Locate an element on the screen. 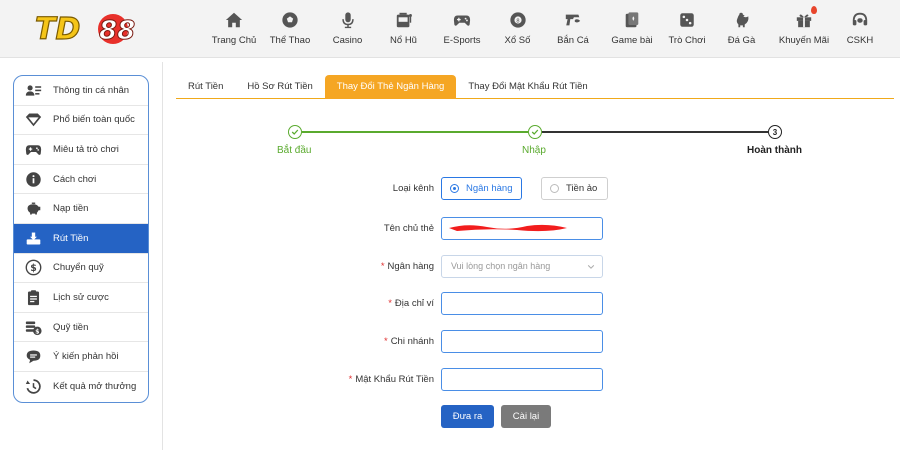 The width and height of the screenshot is (900, 450). sidebar-item-thong-tin-ca-nhan: Thông tin cá nhân is located at coordinates (81, 91).